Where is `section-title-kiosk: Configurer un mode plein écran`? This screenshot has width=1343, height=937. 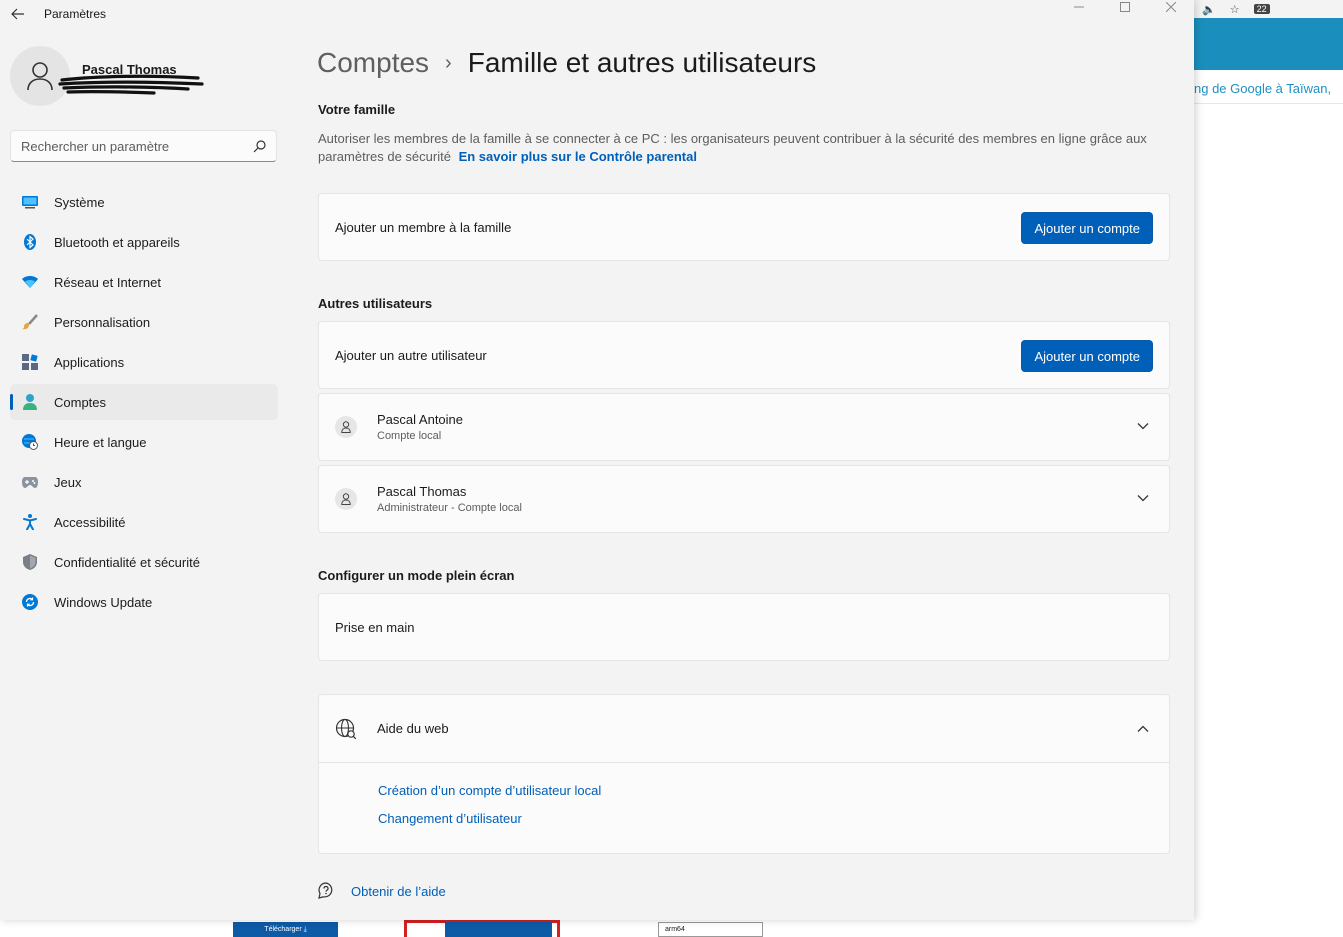
section-title-kiosk: Configurer un mode plein écran is located at coordinates (416, 575).